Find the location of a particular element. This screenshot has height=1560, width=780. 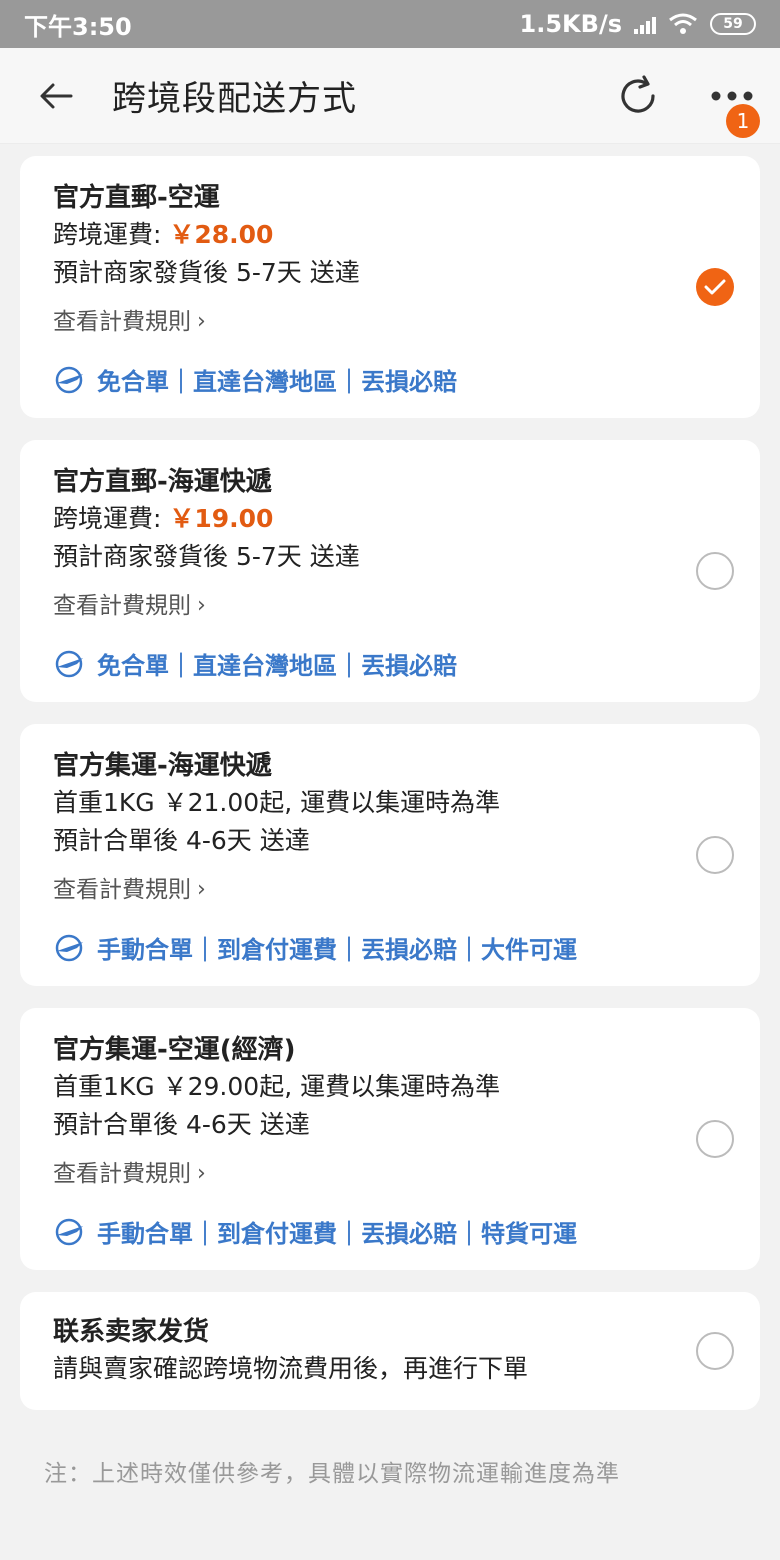

option-tags: 手動合單｜到倉付運費｜丟損必賠｜大件可運 is located at coordinates (390, 947).